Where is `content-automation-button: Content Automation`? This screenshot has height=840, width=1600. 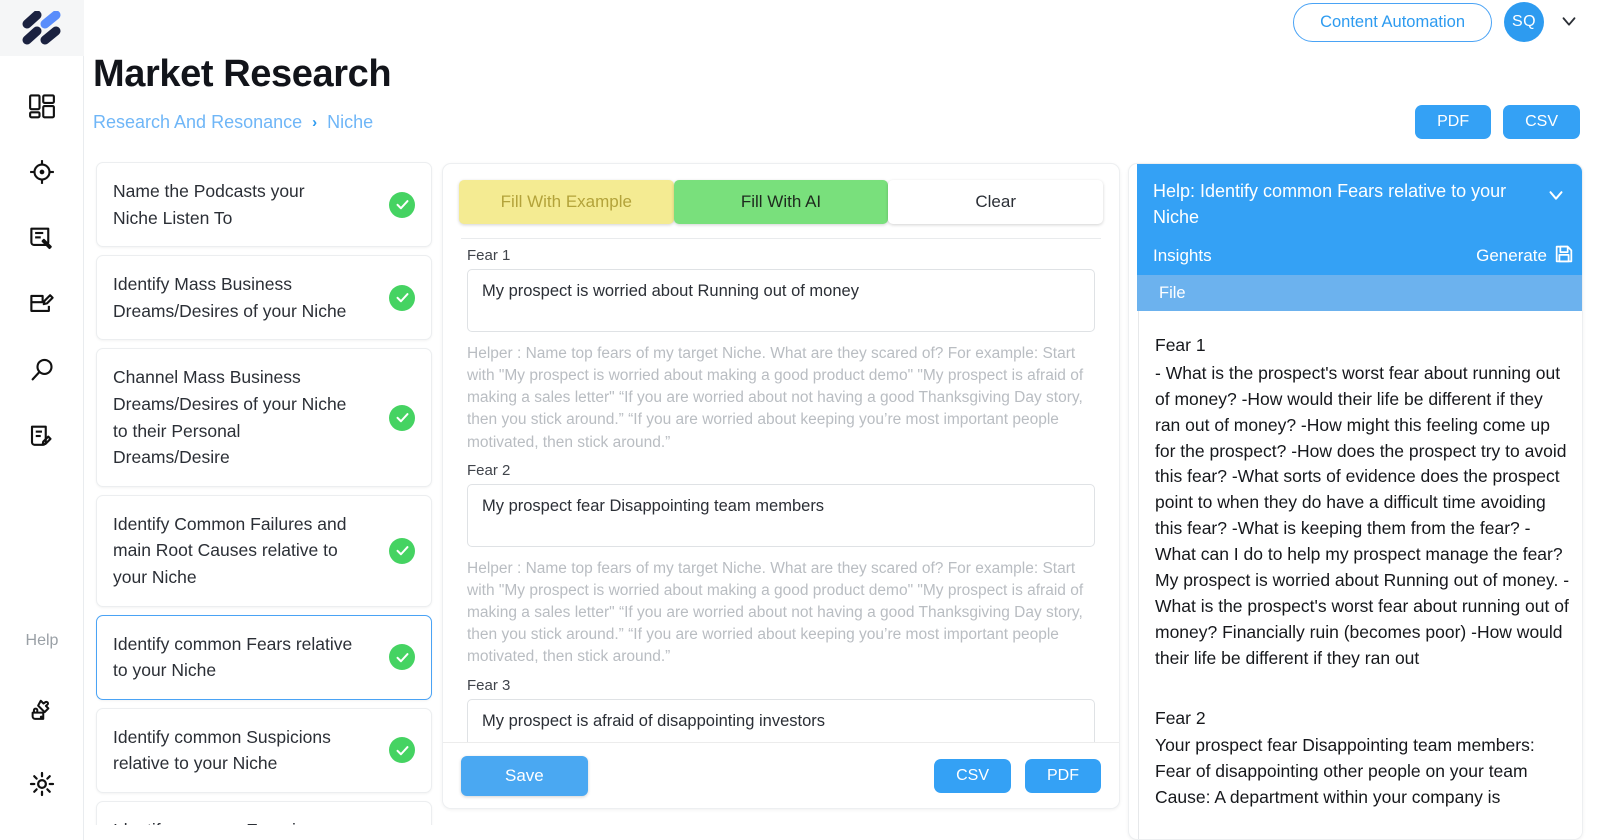 content-automation-button: Content Automation is located at coordinates (1392, 22).